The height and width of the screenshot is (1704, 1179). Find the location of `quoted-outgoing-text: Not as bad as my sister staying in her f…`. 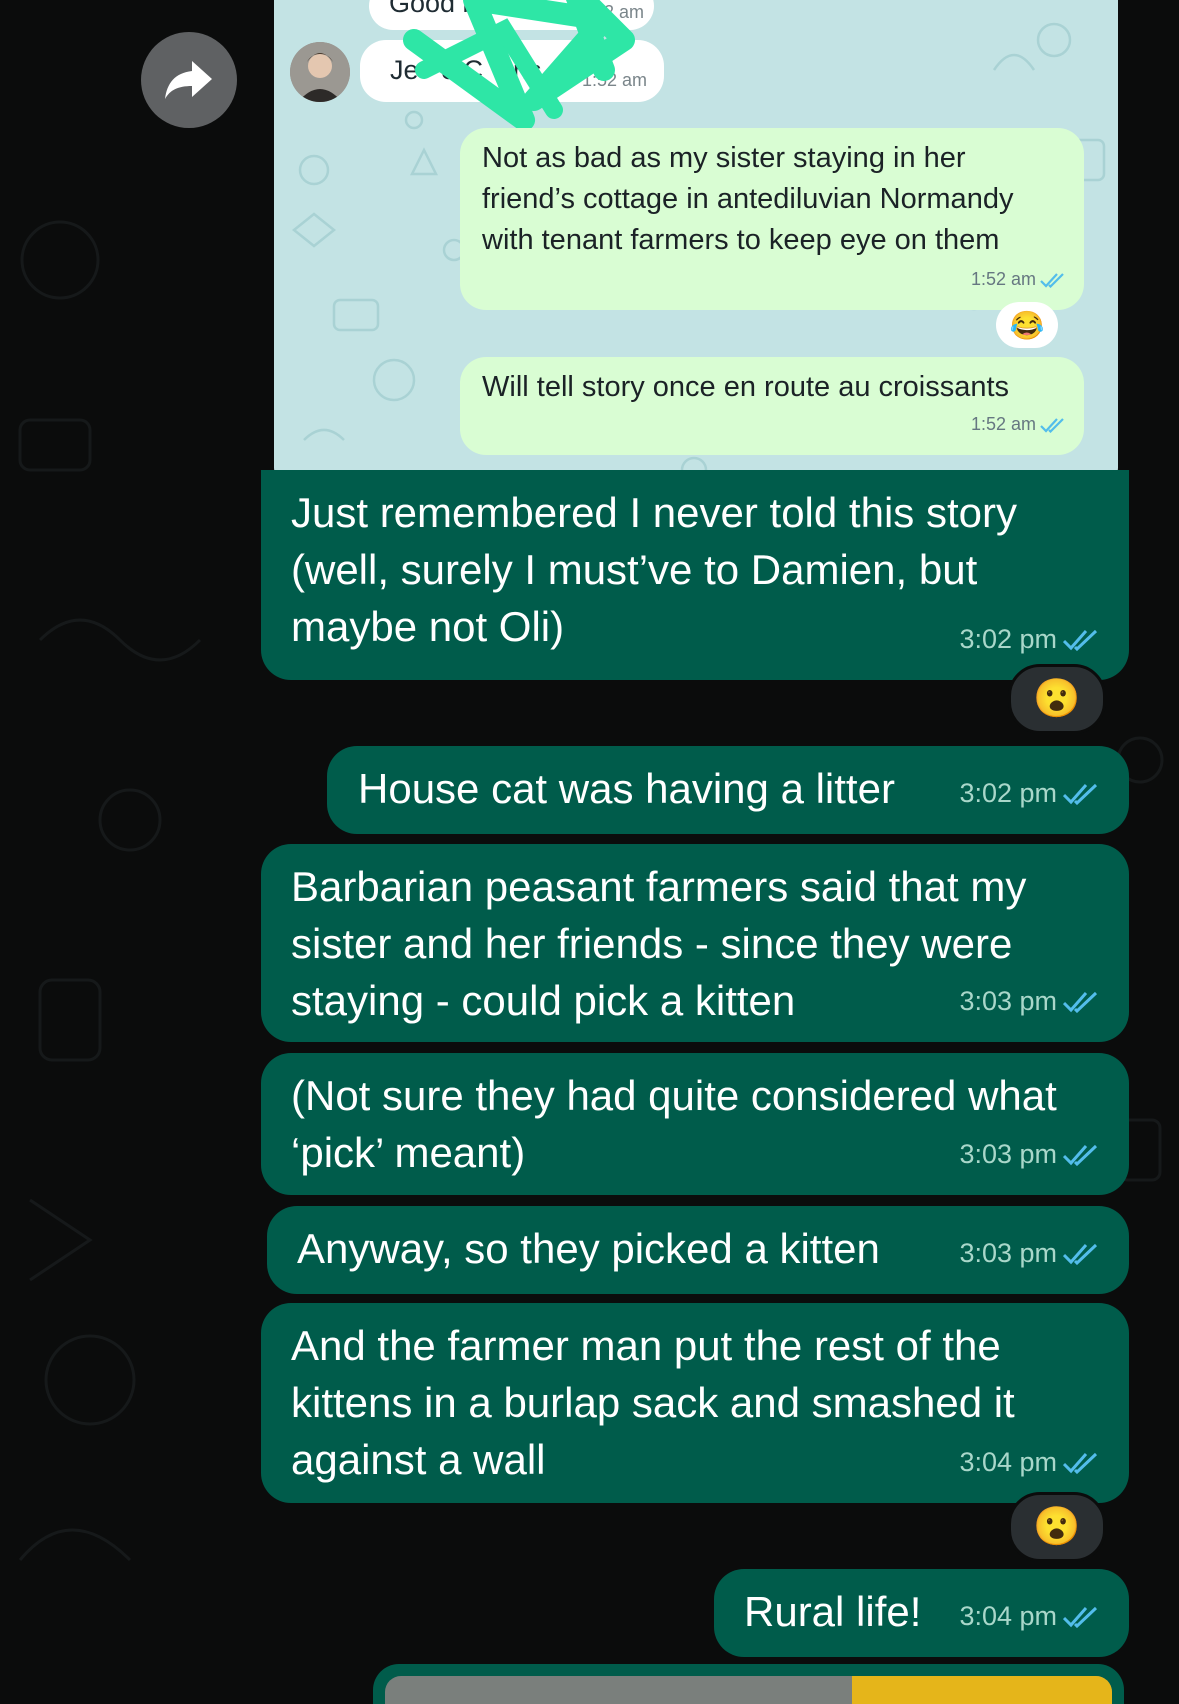

quoted-outgoing-text: Not as bad as my sister staying in her f… is located at coordinates (748, 199).